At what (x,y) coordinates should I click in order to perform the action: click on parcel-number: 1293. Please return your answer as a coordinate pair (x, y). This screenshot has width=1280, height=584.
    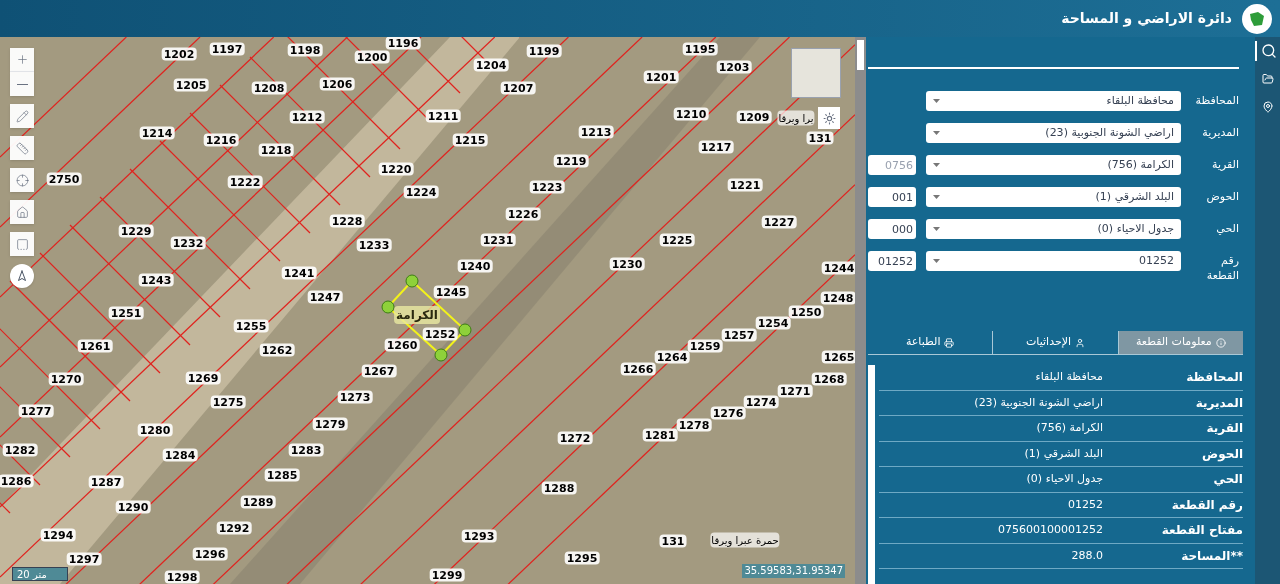
    Looking at the image, I should click on (479, 536).